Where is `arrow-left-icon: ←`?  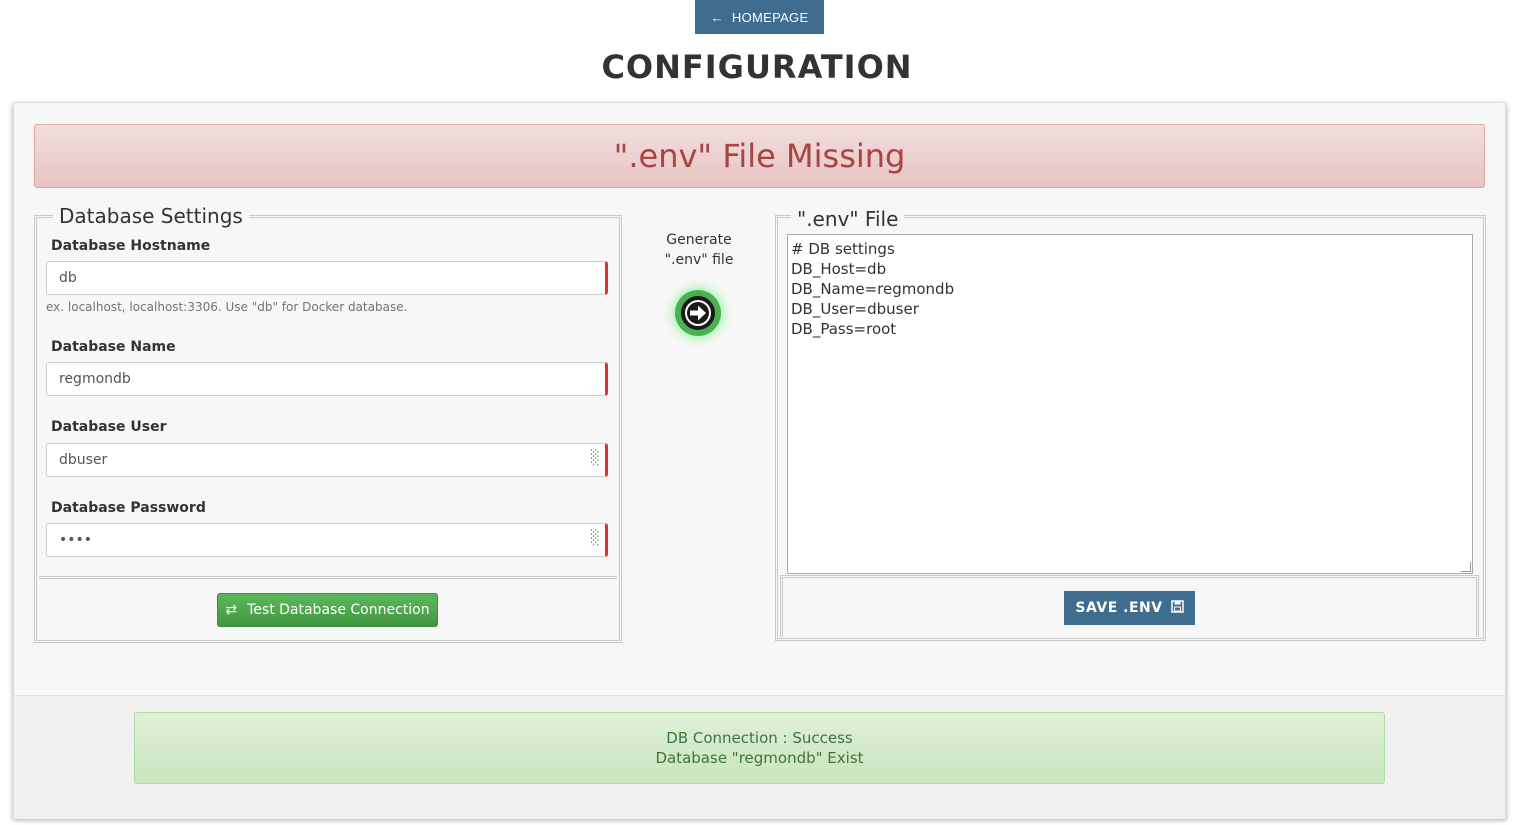 arrow-left-icon: ← is located at coordinates (717, 17).